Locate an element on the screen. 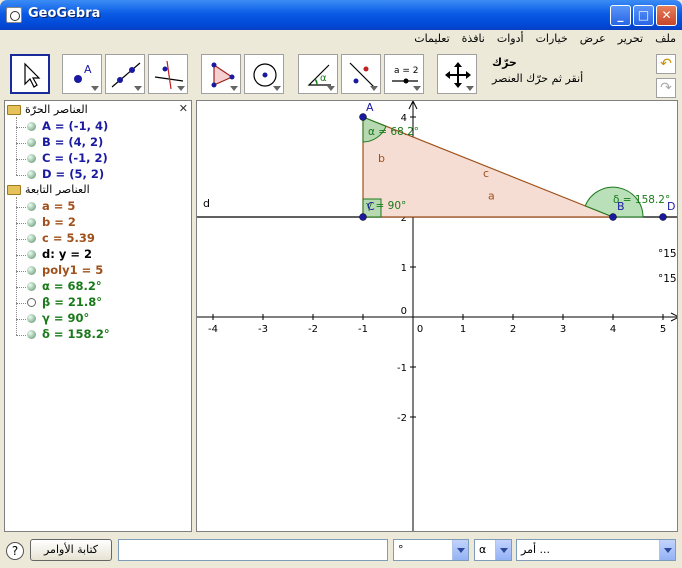  menu-help: تعليمات is located at coordinates (431, 37).